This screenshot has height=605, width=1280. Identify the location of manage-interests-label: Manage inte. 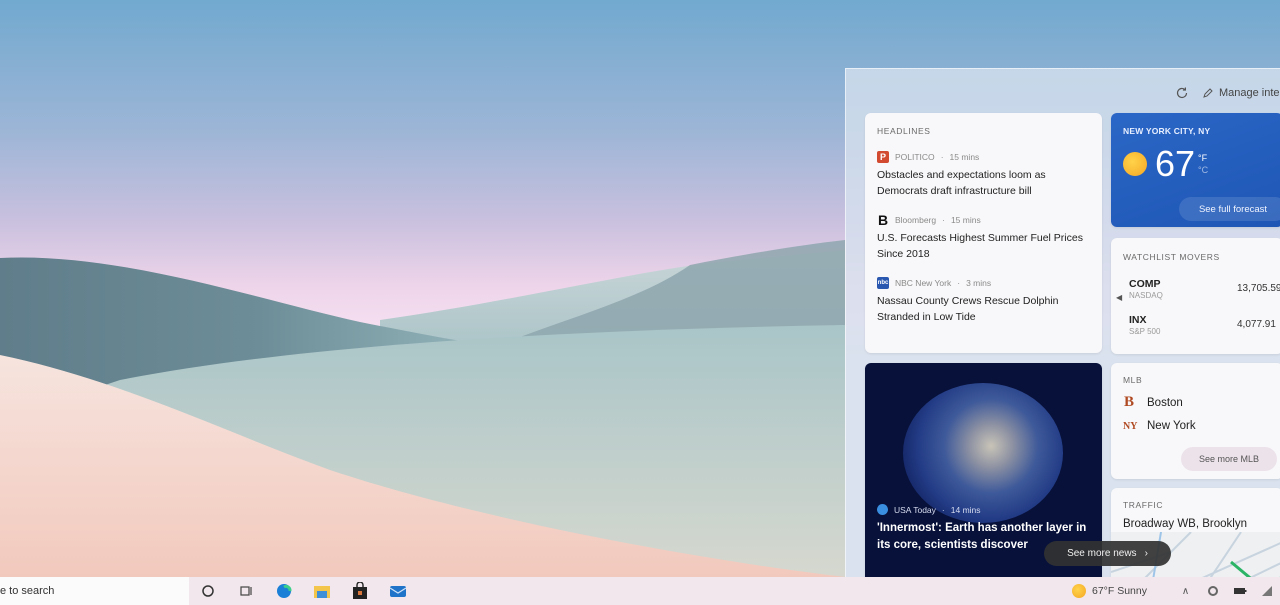
(1249, 93).